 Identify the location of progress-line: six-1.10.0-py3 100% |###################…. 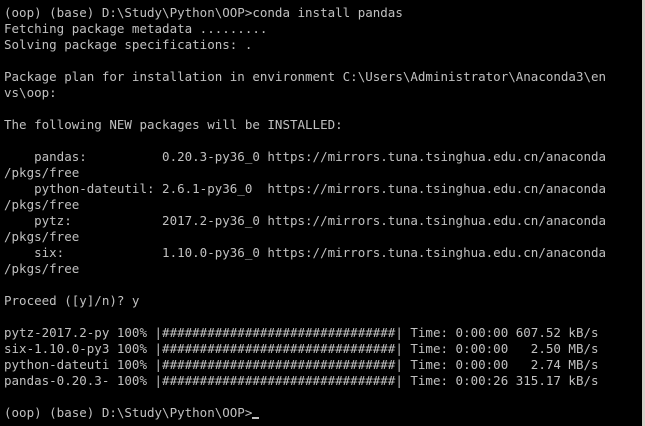
(301, 348).